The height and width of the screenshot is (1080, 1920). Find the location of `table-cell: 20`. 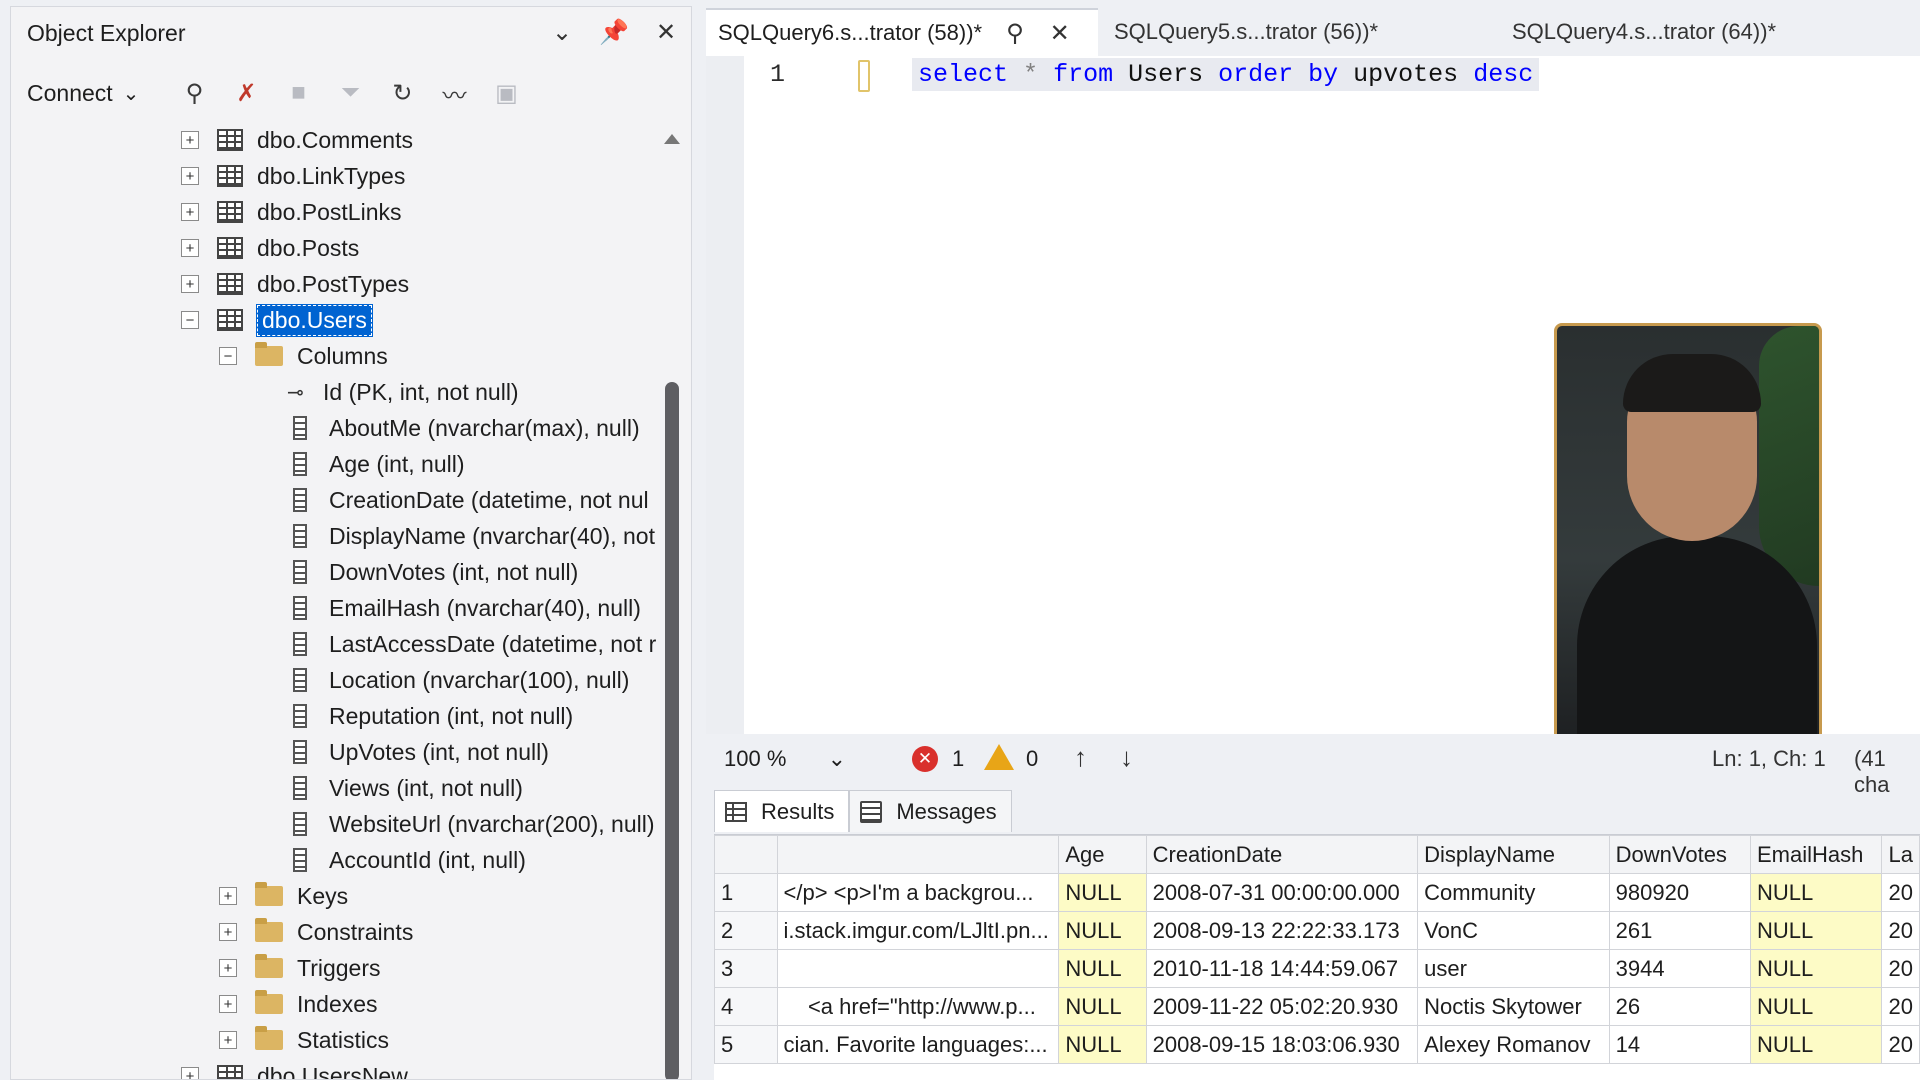

table-cell: 20 is located at coordinates (1900, 1044).